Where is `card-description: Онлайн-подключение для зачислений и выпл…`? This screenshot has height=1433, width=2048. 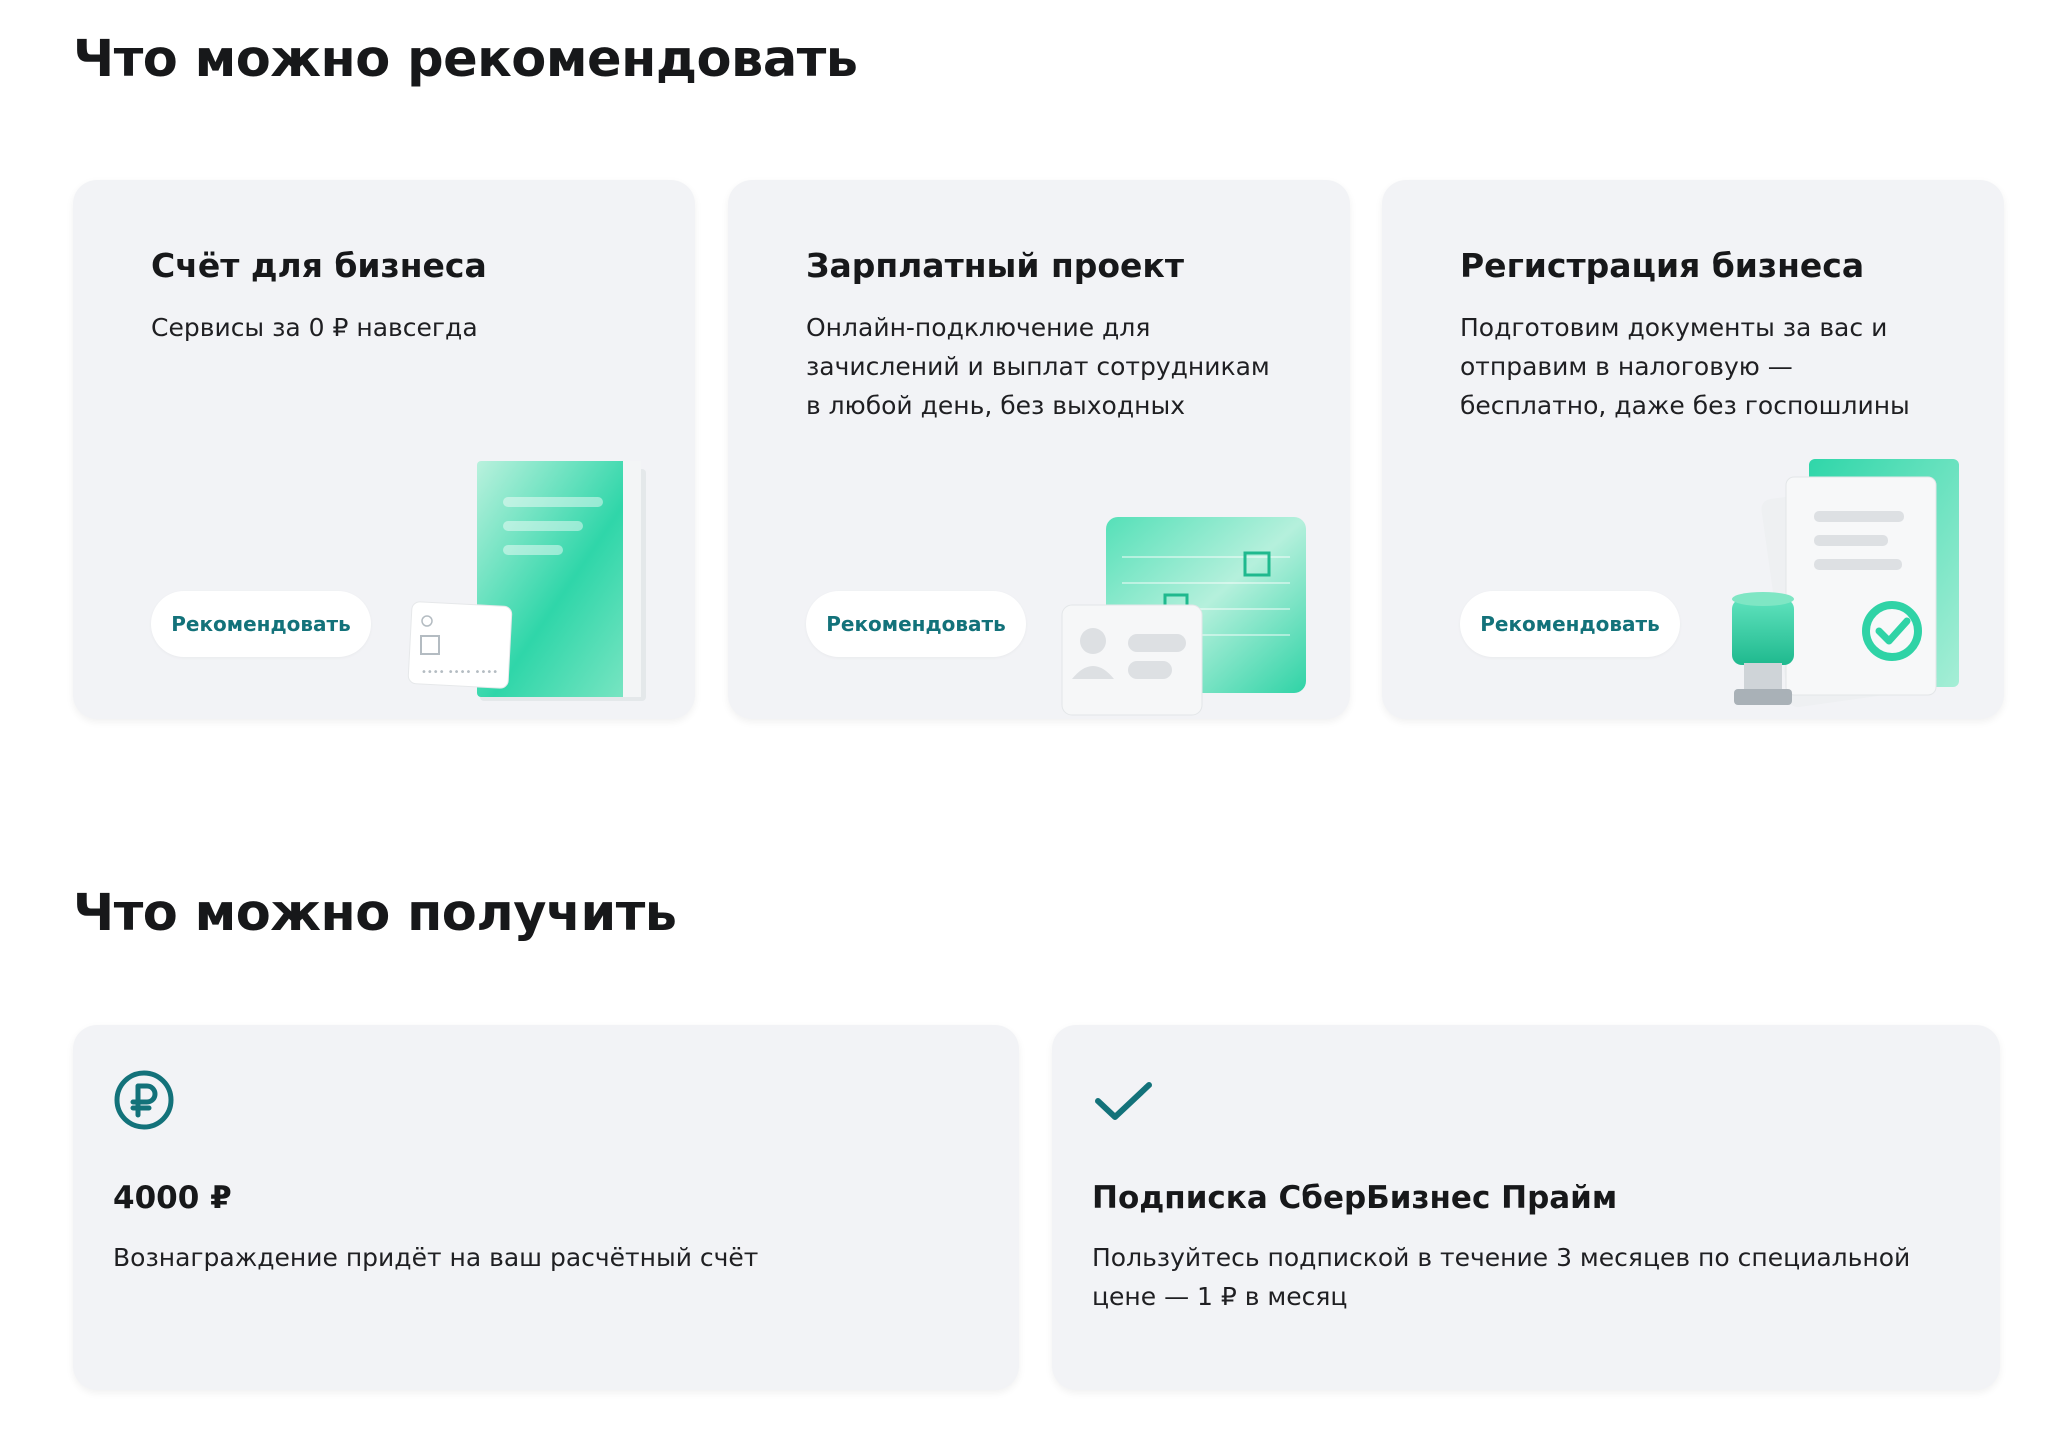 card-description: Онлайн-подключение для зачислений и выпл… is located at coordinates (1038, 366).